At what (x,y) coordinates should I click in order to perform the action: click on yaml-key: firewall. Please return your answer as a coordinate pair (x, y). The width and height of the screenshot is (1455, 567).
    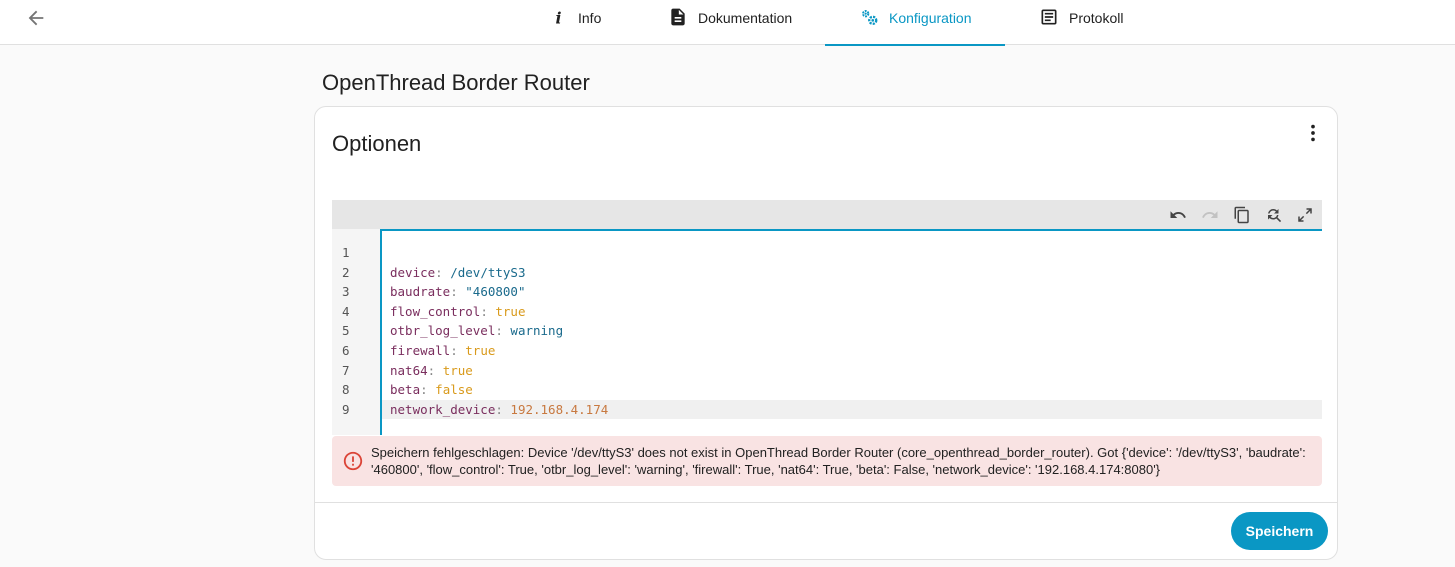
    Looking at the image, I should click on (420, 350).